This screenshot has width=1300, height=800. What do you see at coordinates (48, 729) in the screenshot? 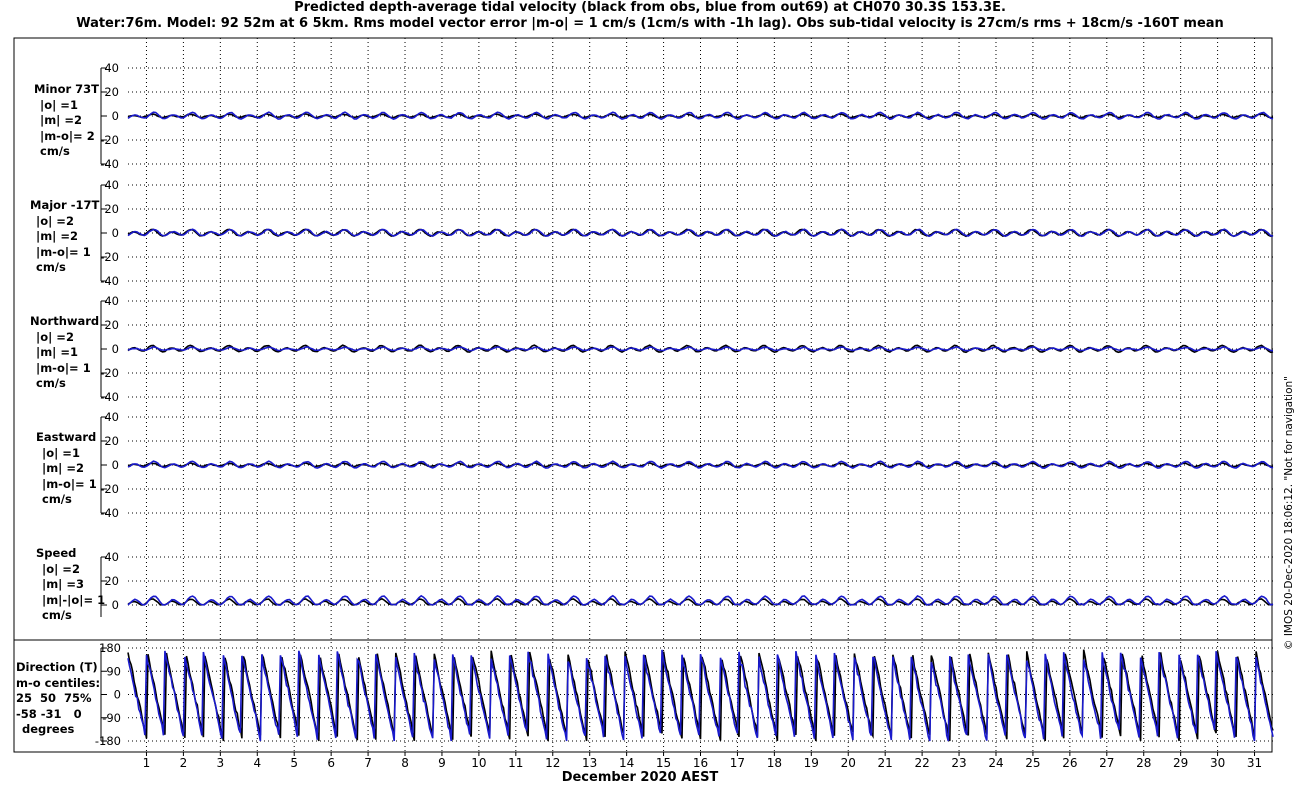
I see `panel-label-line: degrees` at bounding box center [48, 729].